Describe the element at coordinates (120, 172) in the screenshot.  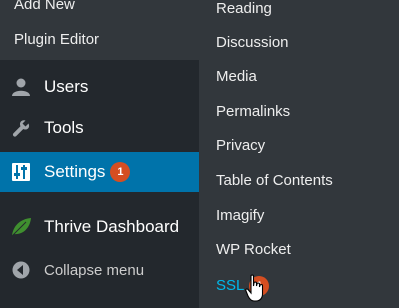
I see `settings-update-badge: 1` at that location.